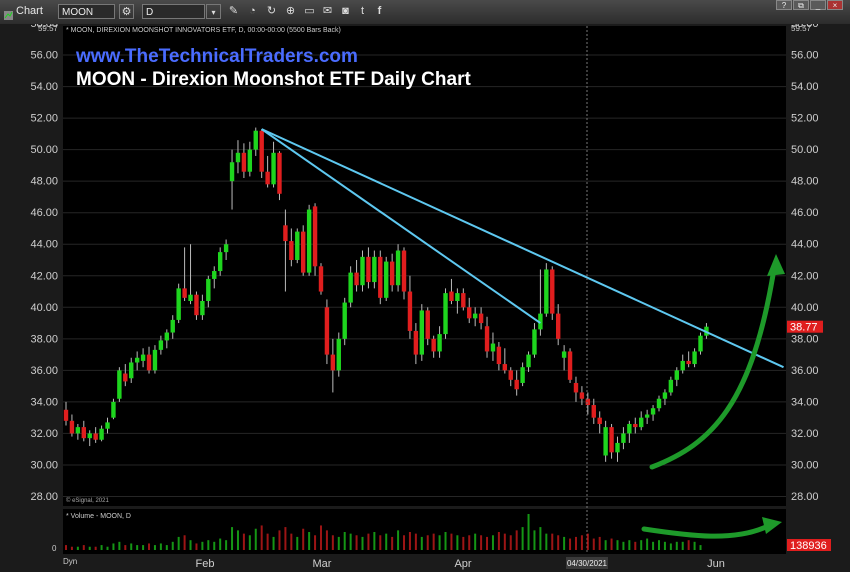 This screenshot has width=850, height=572. Describe the element at coordinates (44, 213) in the screenshot. I see `y-tick-label-left: 46.00` at that location.